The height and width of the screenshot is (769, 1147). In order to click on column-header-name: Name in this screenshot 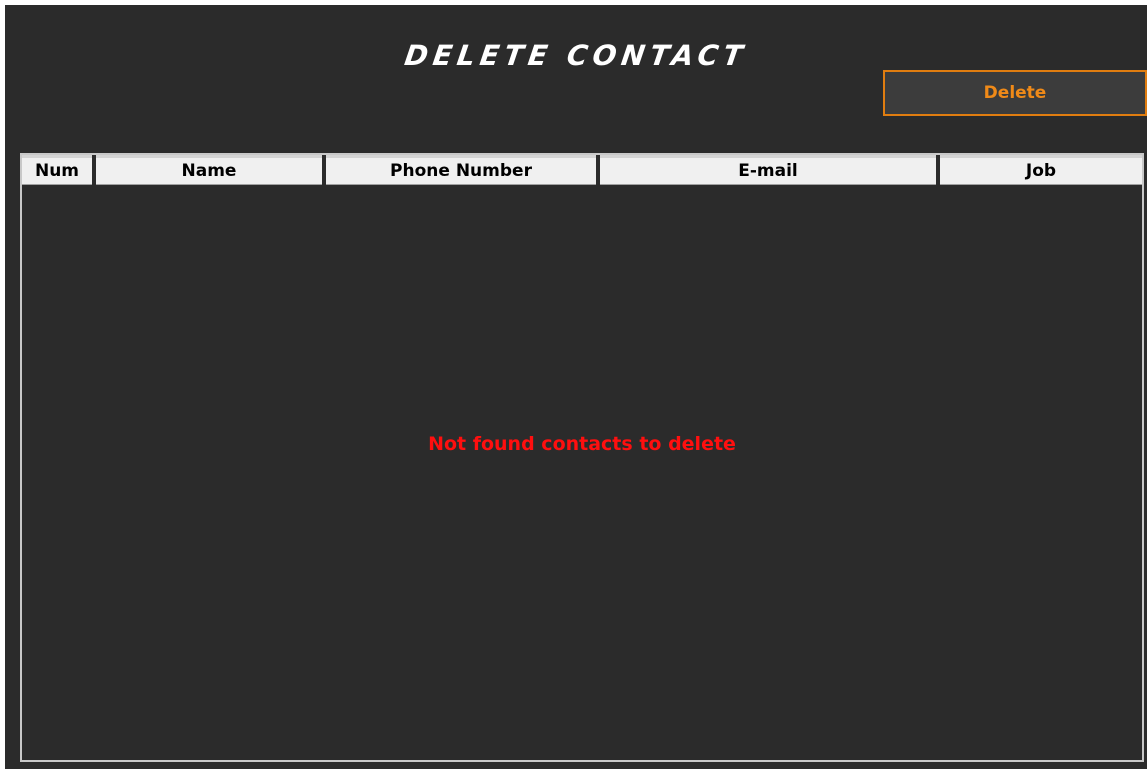, I will do `click(209, 170)`.